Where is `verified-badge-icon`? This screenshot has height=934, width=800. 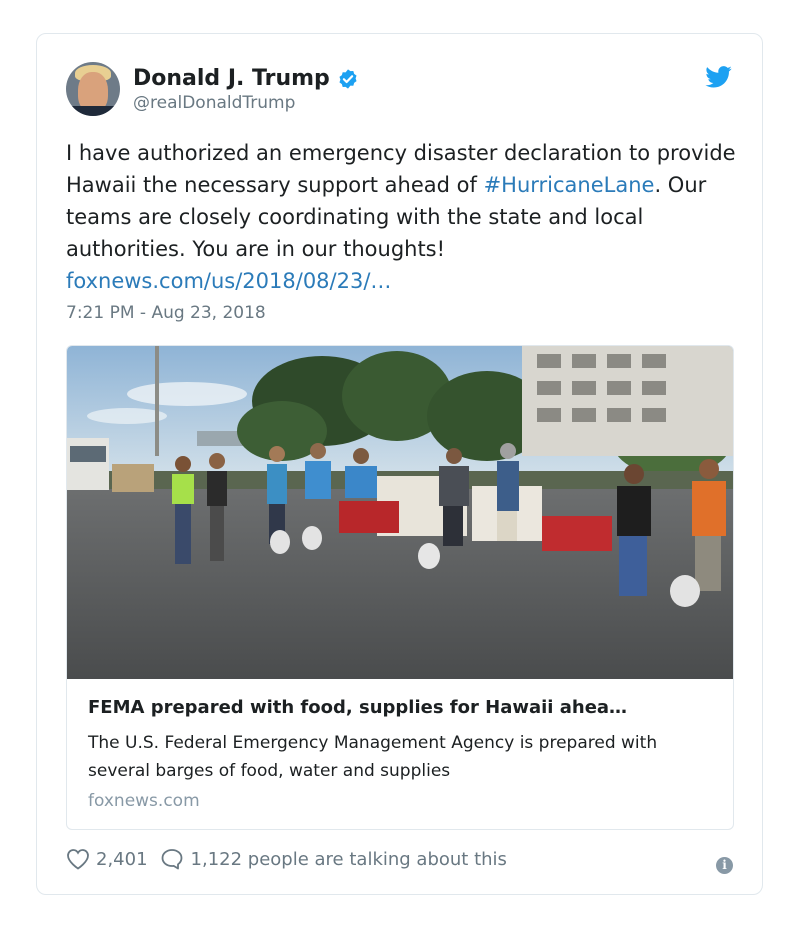 verified-badge-icon is located at coordinates (348, 79).